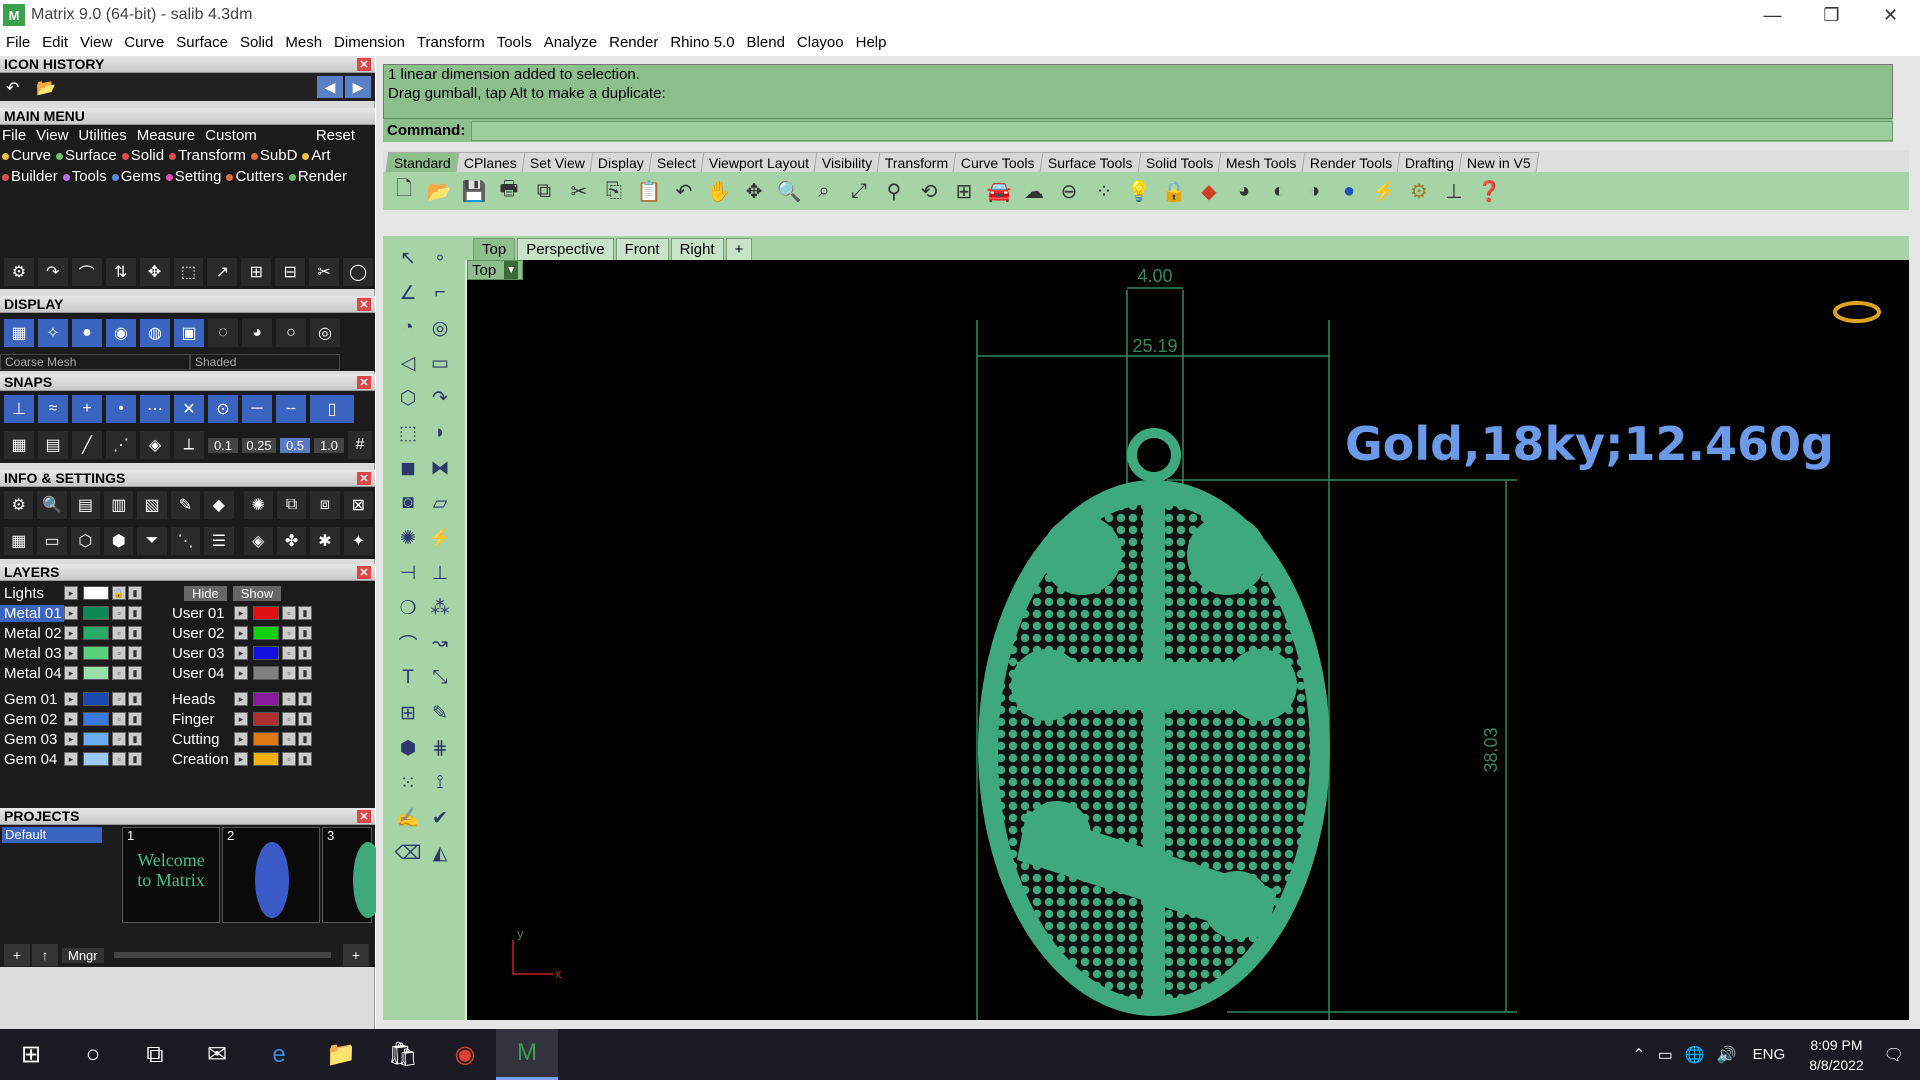 The width and height of the screenshot is (1920, 1080). What do you see at coordinates (916, 162) in the screenshot?
I see `toolbar-tab-transform: Transform` at bounding box center [916, 162].